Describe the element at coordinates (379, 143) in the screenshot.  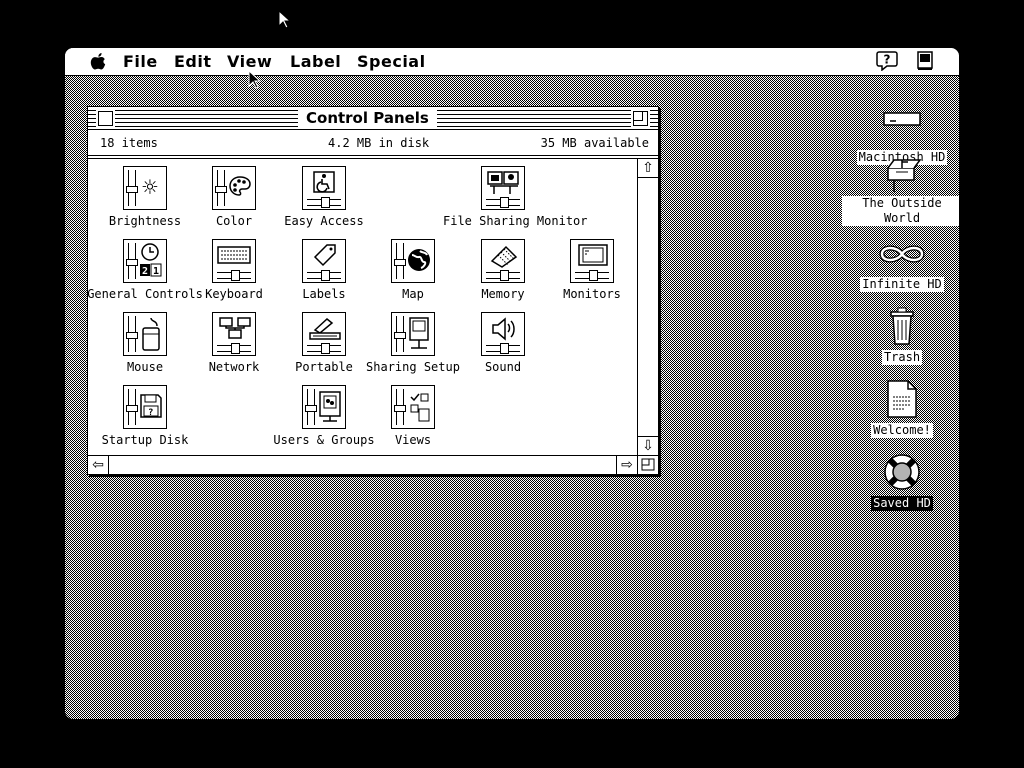
I see `disk-used: 4.2 MB in disk` at that location.